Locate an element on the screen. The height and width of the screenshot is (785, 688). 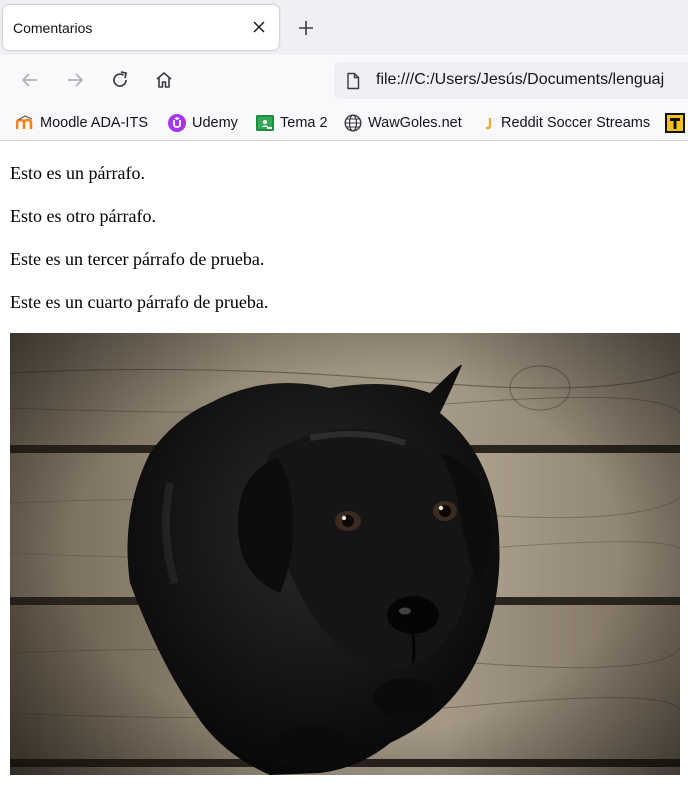
bookmark-udemy: Udemy is located at coordinates (203, 123).